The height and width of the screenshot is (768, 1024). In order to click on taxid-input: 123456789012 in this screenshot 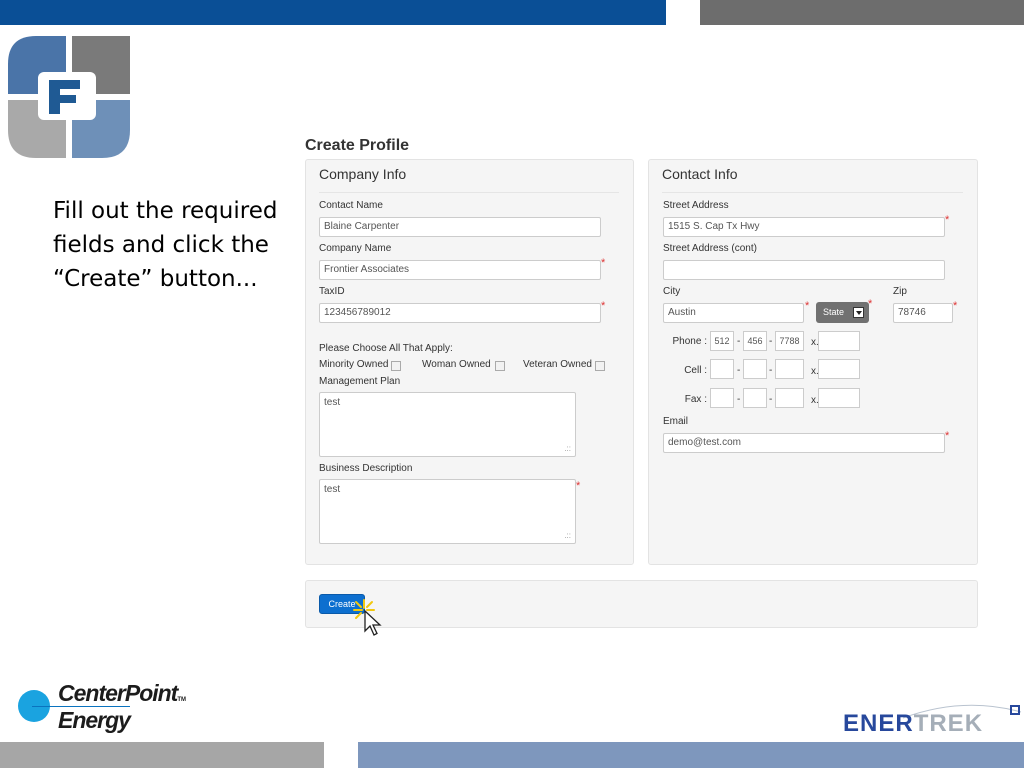, I will do `click(460, 313)`.